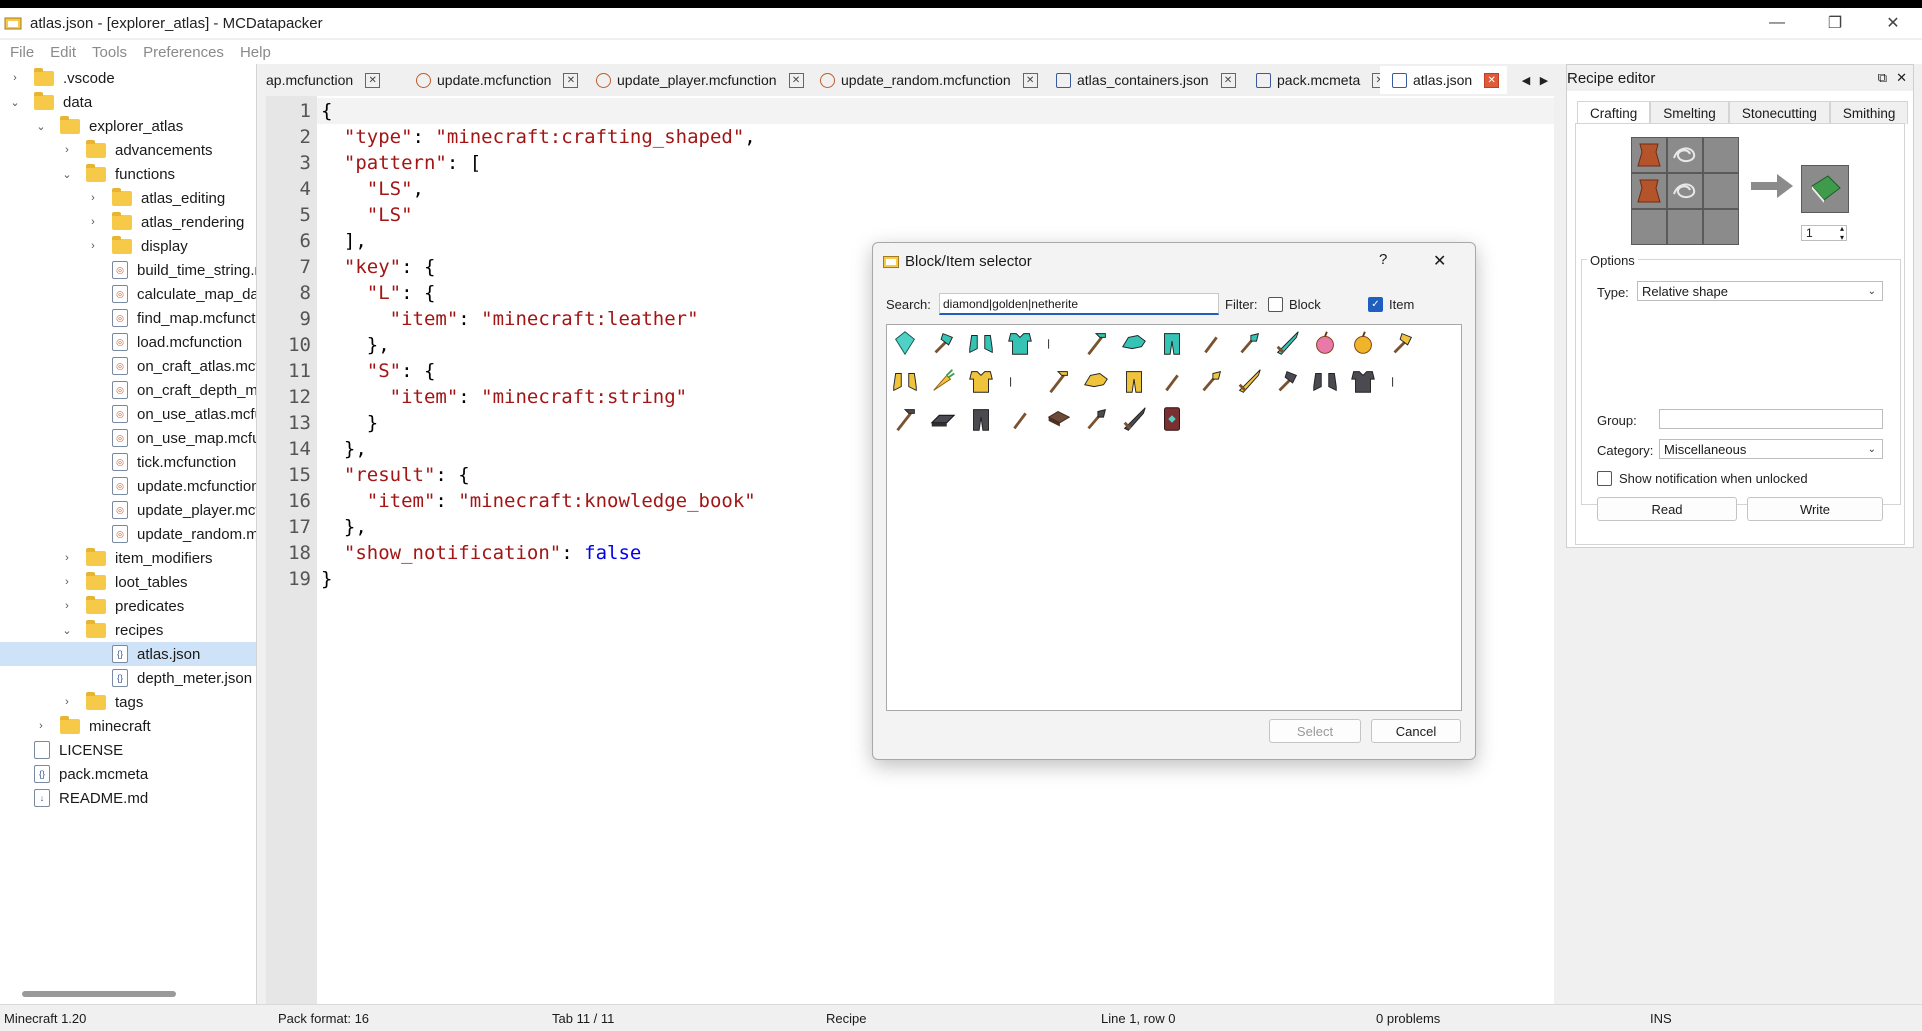  What do you see at coordinates (372, 189) in the screenshot?
I see `code-line: "LS",` at bounding box center [372, 189].